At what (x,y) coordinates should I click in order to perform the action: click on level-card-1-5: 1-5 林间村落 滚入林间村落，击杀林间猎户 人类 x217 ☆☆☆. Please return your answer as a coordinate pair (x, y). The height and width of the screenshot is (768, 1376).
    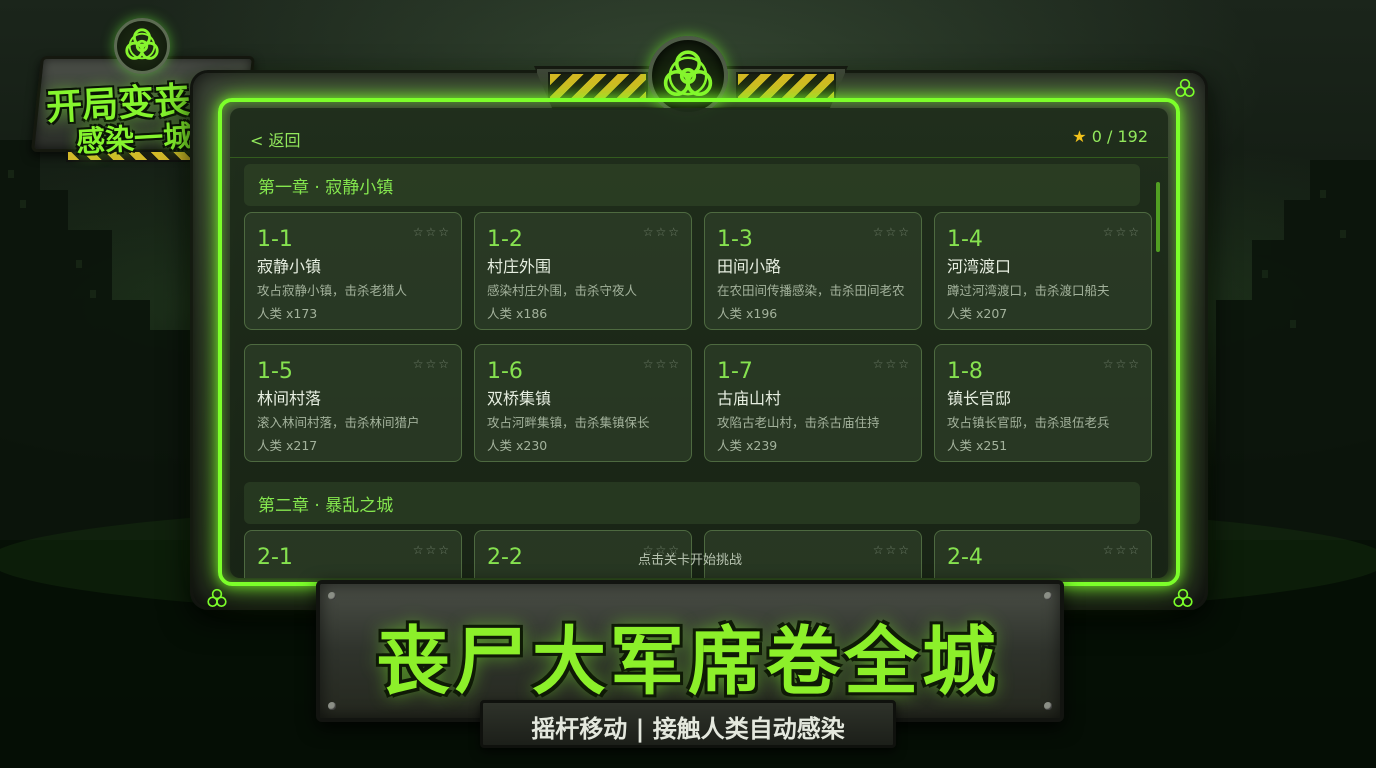
    Looking at the image, I should click on (353, 403).